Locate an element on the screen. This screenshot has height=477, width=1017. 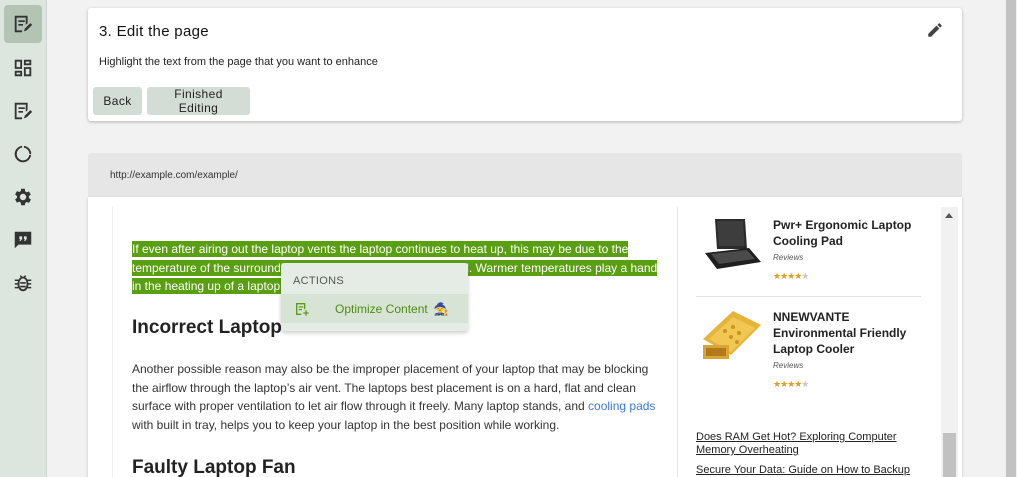
edit-document-icon is located at coordinates (23, 24).